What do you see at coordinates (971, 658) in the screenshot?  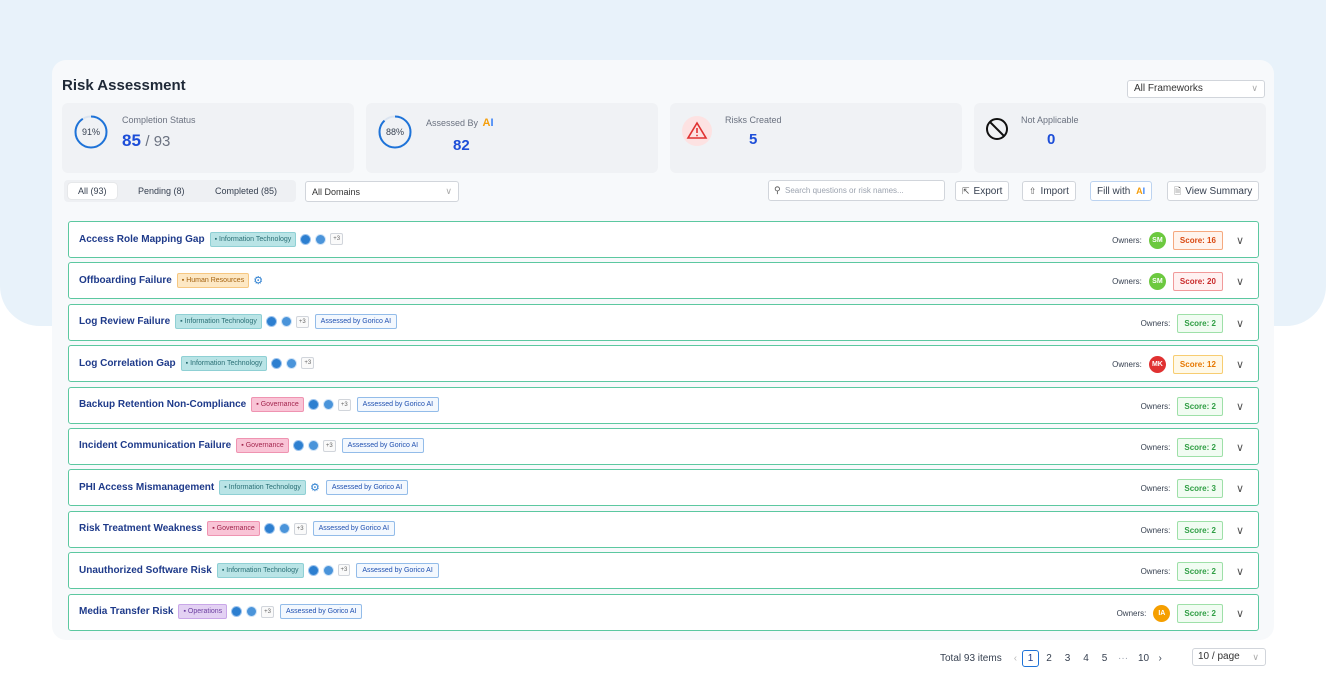 I see `pagination-total: Total 93 items` at bounding box center [971, 658].